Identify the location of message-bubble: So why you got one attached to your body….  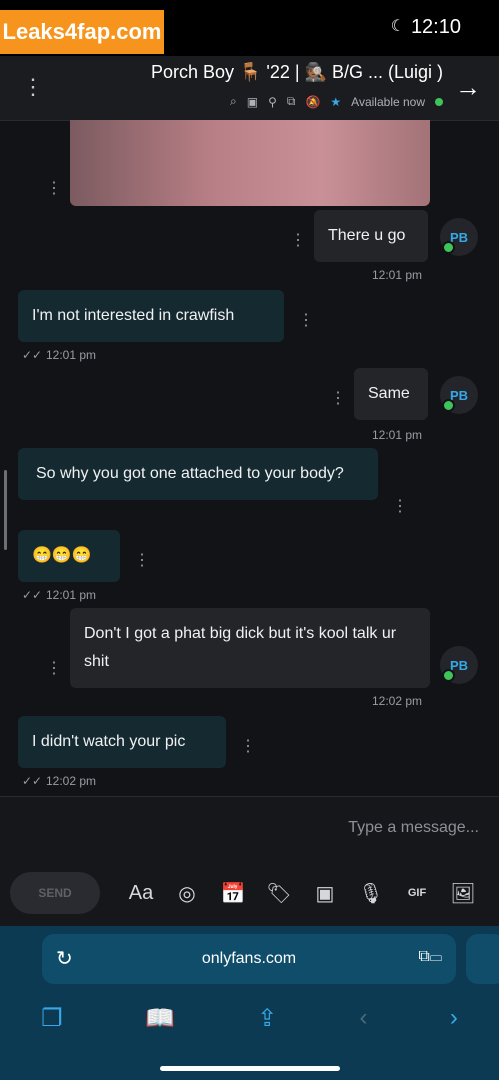
(198, 474).